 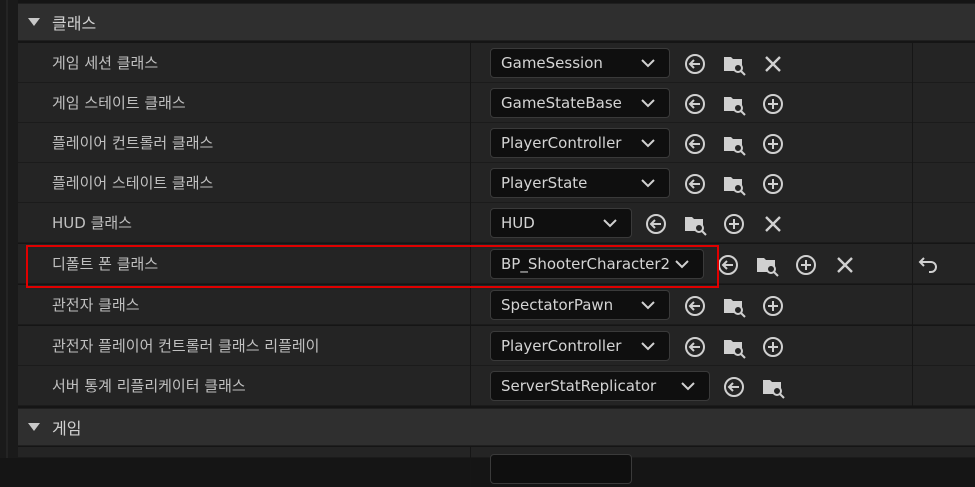 What do you see at coordinates (105, 264) in the screenshot?
I see `property-label: 디폴트 폰 클래스` at bounding box center [105, 264].